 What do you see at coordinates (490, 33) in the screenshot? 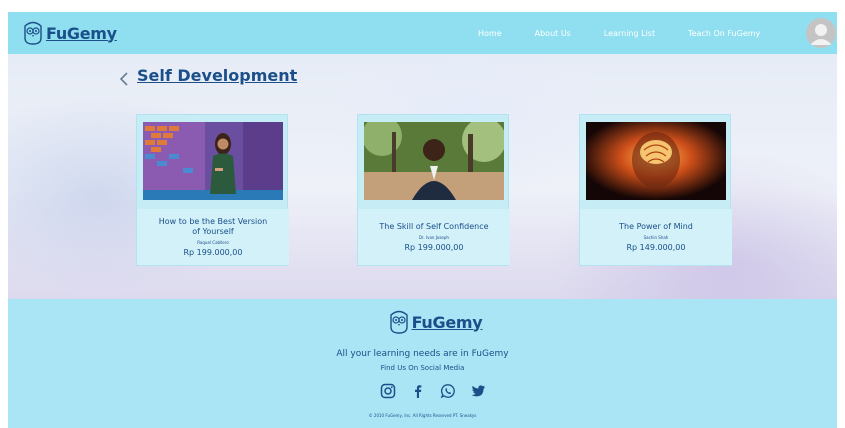
I see `nav-home: Home` at bounding box center [490, 33].